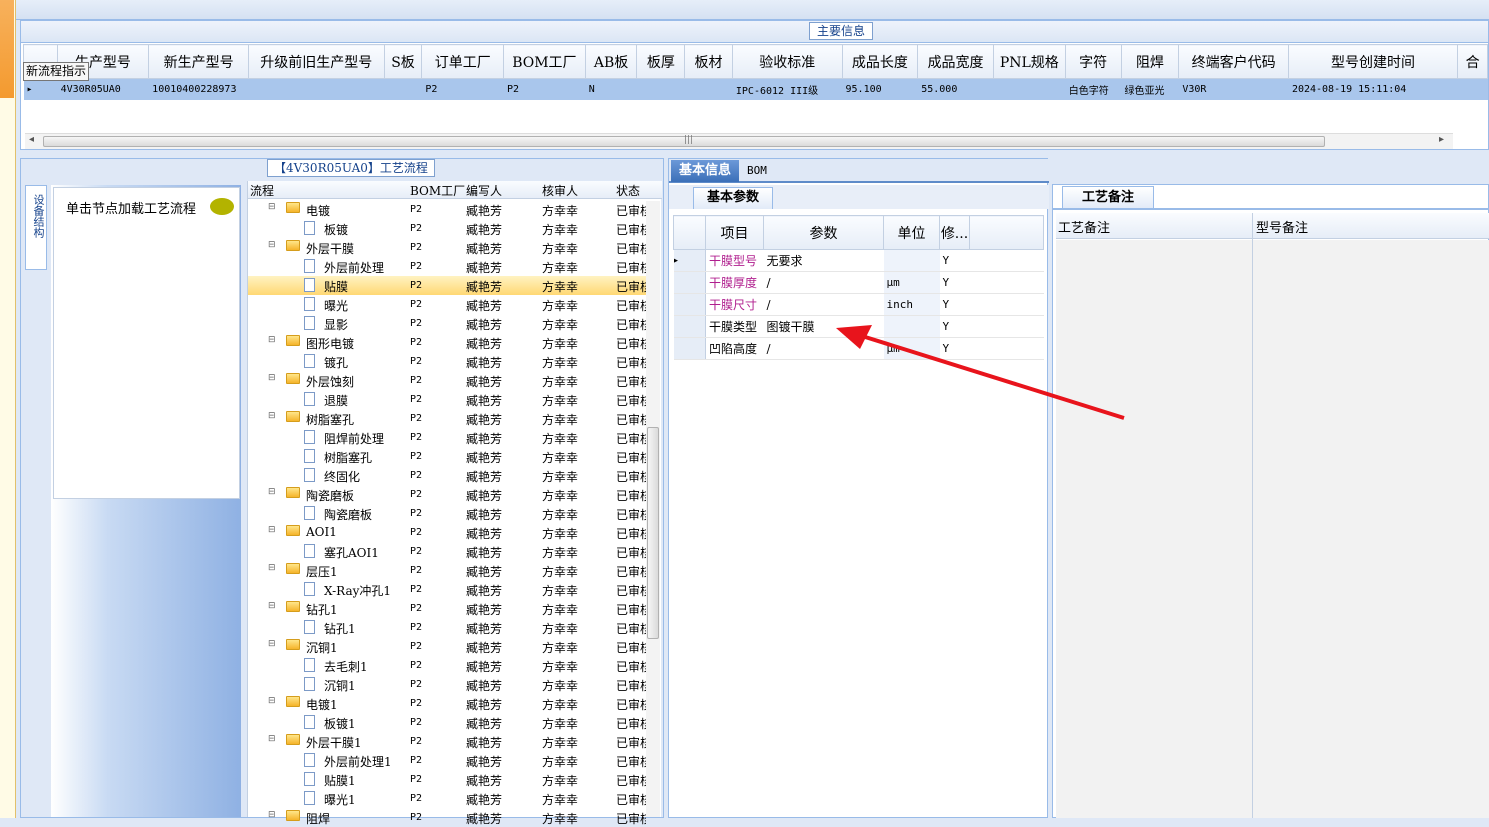 The height and width of the screenshot is (827, 1489). What do you see at coordinates (858, 260) in the screenshot?
I see `param-row: ▸ 干膜型号 无要求 Y` at bounding box center [858, 260].